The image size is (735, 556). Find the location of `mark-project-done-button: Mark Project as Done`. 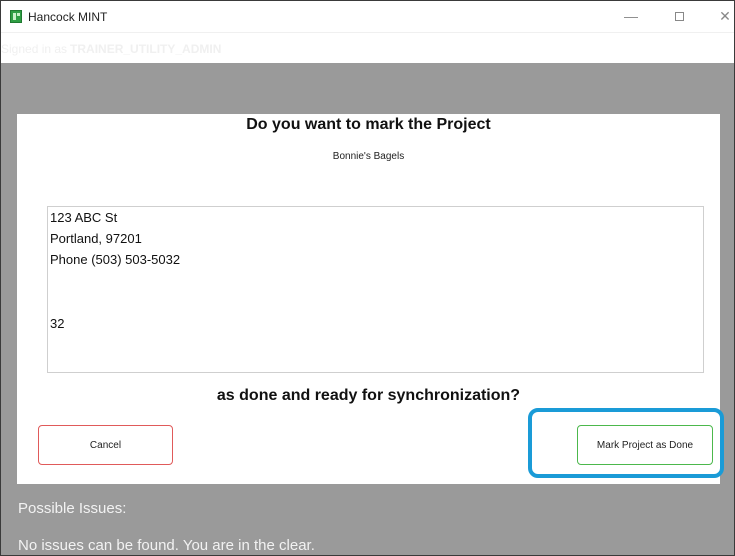

mark-project-done-button: Mark Project as Done is located at coordinates (645, 445).